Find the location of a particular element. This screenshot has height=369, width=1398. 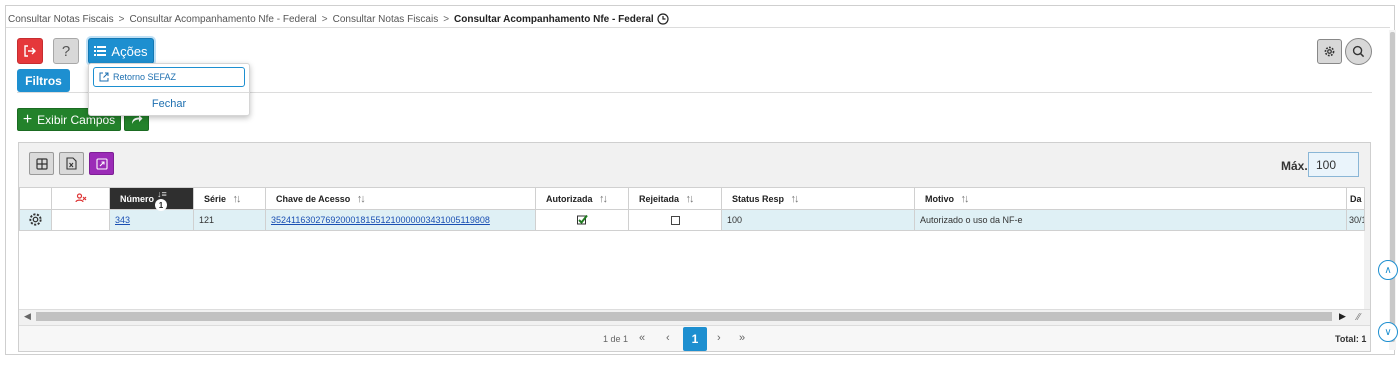

current-page-button: 1 is located at coordinates (695, 339).